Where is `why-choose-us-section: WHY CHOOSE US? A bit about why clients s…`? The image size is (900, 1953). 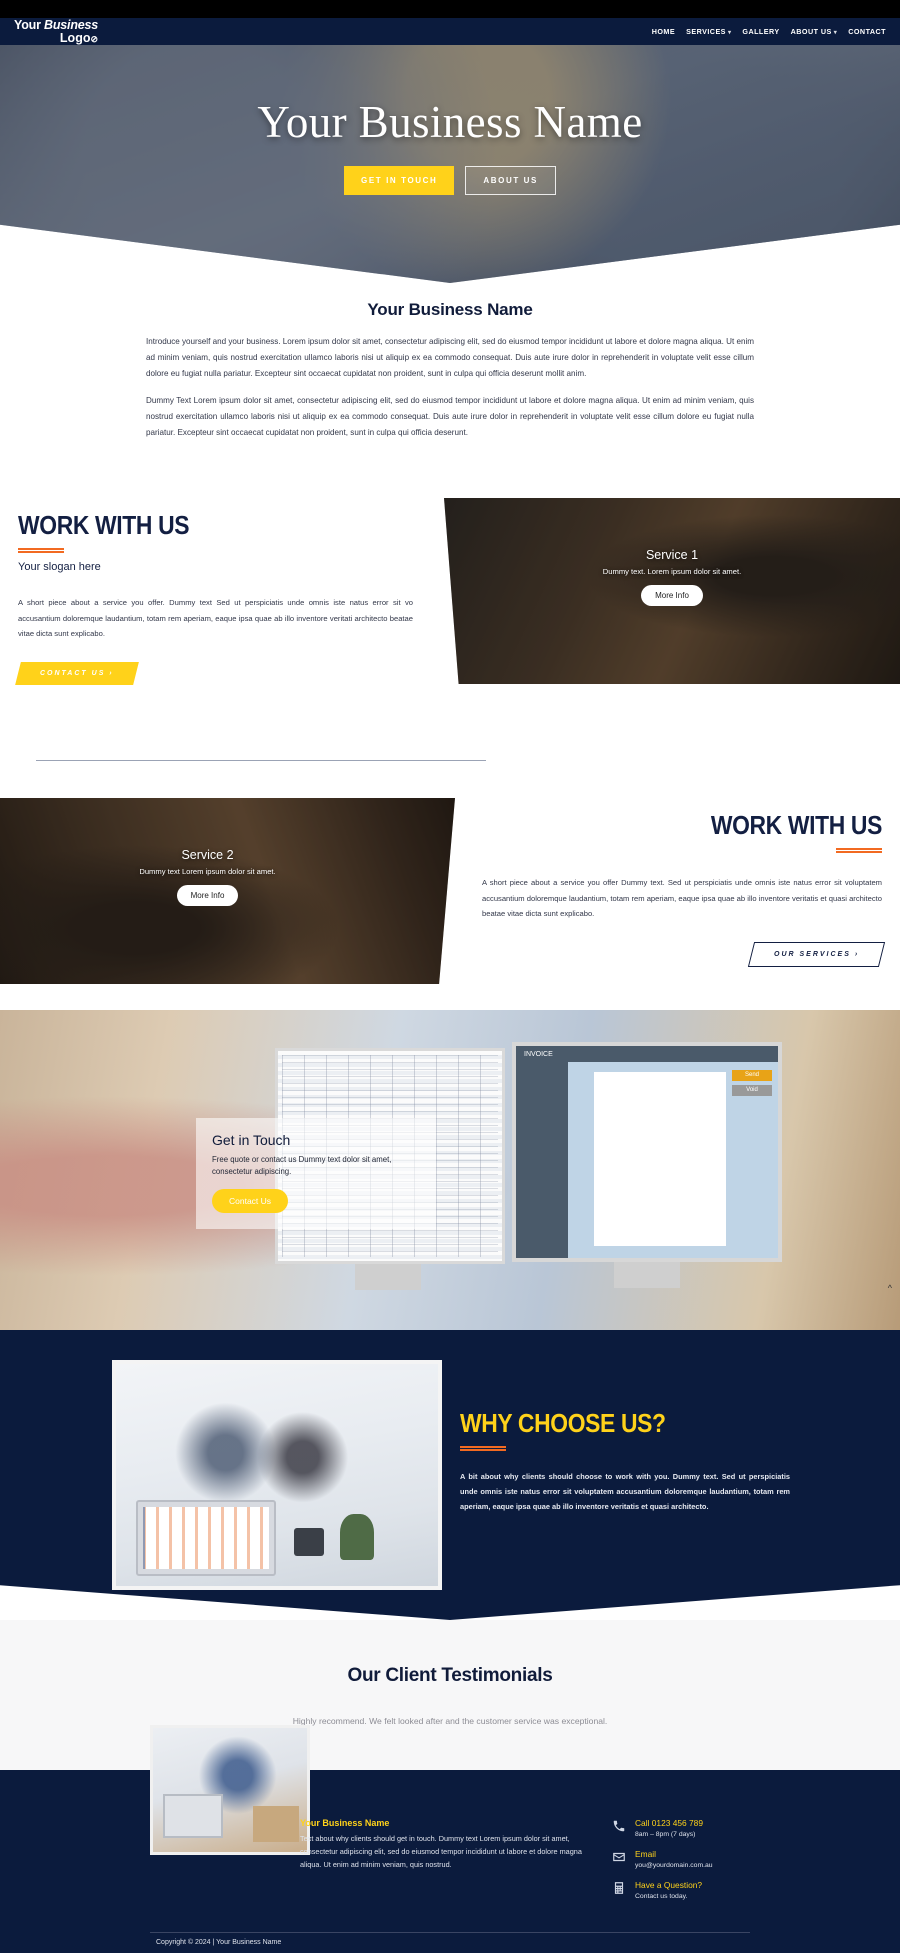
why-choose-us-section: WHY CHOOSE US? A bit about why clients s… is located at coordinates (450, 1475).